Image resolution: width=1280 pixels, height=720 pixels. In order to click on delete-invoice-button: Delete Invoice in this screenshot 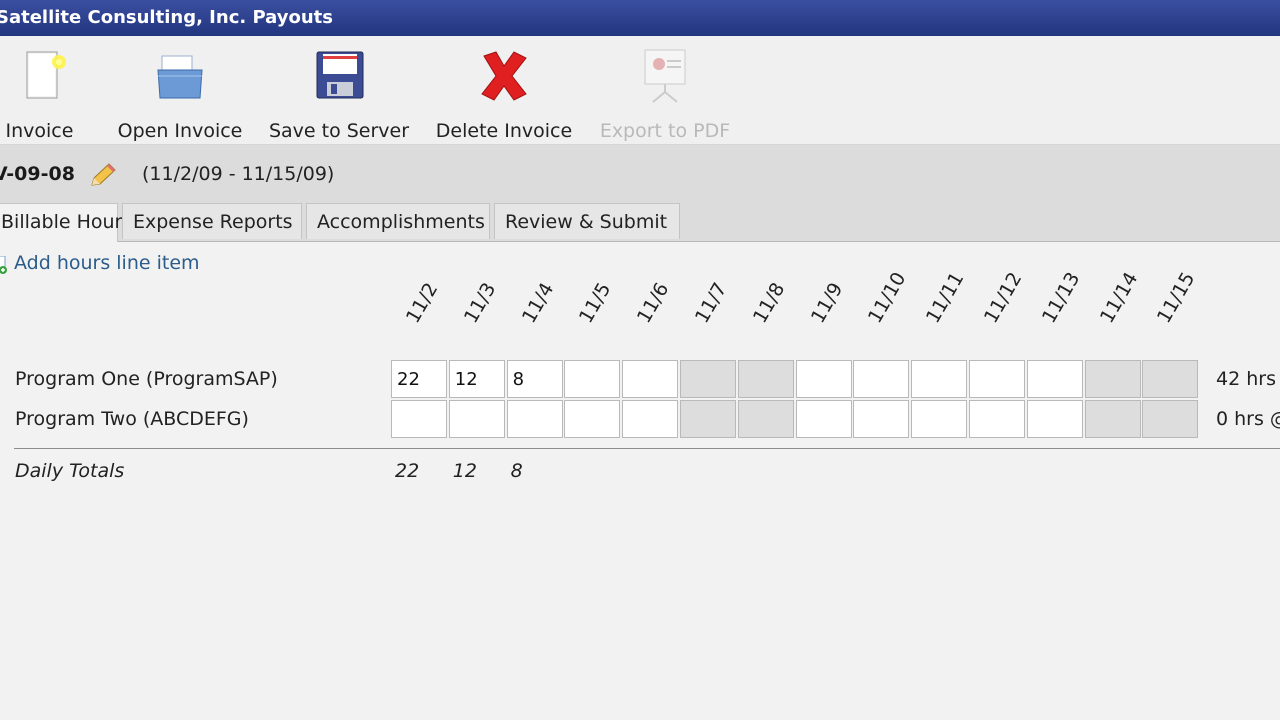, I will do `click(504, 94)`.